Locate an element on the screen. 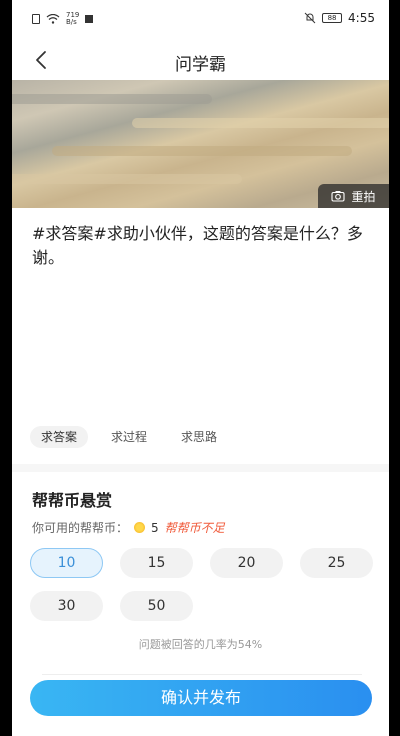 Image resolution: width=400 pixels, height=736 pixels. retake-button: 重拍 is located at coordinates (353, 196).